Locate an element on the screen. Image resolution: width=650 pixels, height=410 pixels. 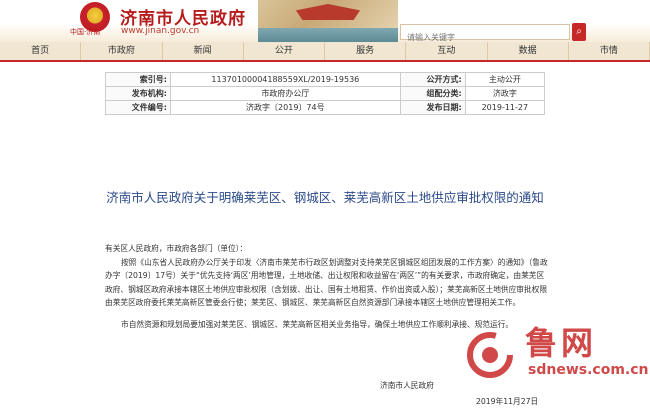
signature-date: 2019年11月27日 is located at coordinates (507, 401).